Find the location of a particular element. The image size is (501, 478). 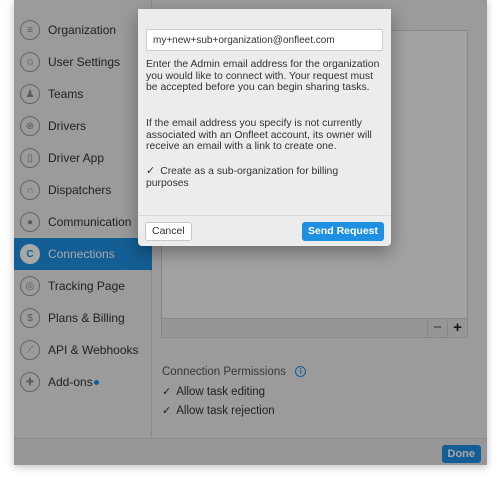

admin-email-input is located at coordinates (264, 40).